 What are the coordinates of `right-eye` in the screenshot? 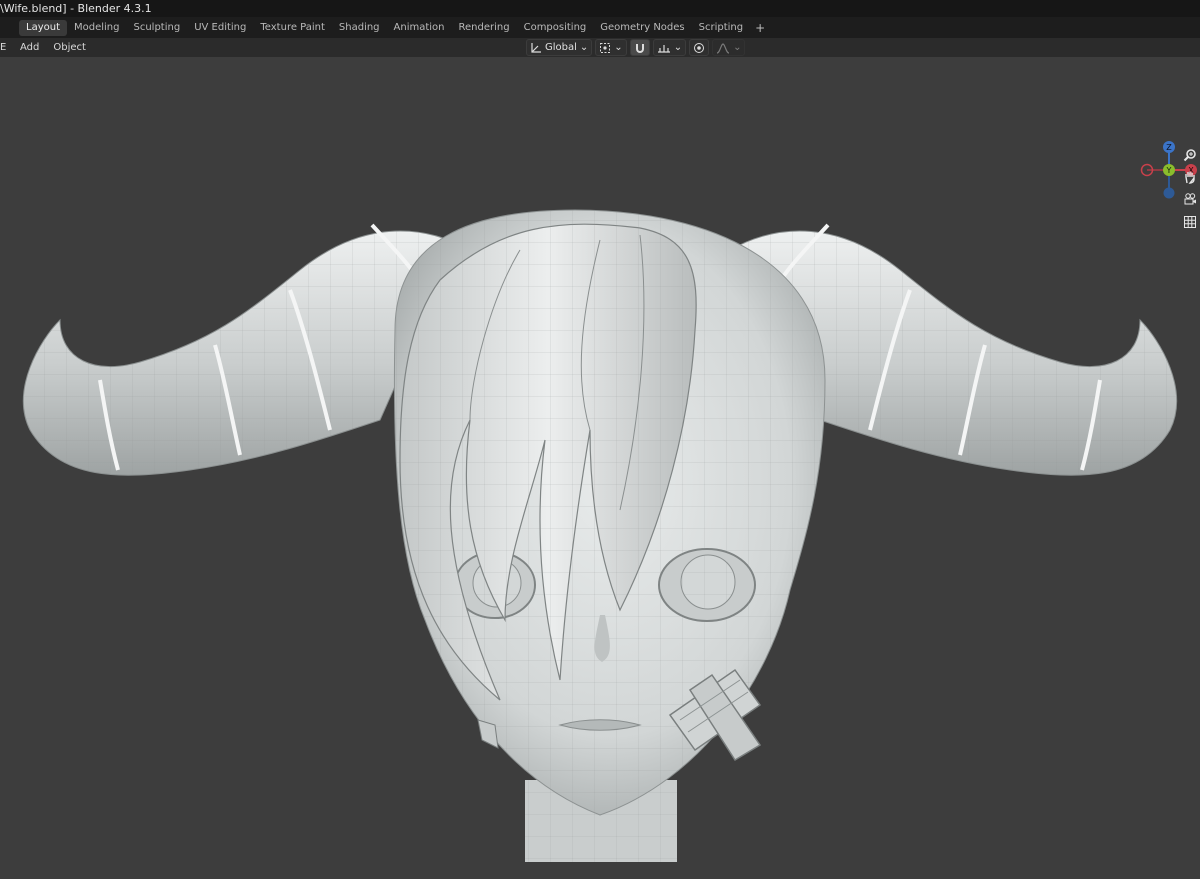 It's located at (707, 585).